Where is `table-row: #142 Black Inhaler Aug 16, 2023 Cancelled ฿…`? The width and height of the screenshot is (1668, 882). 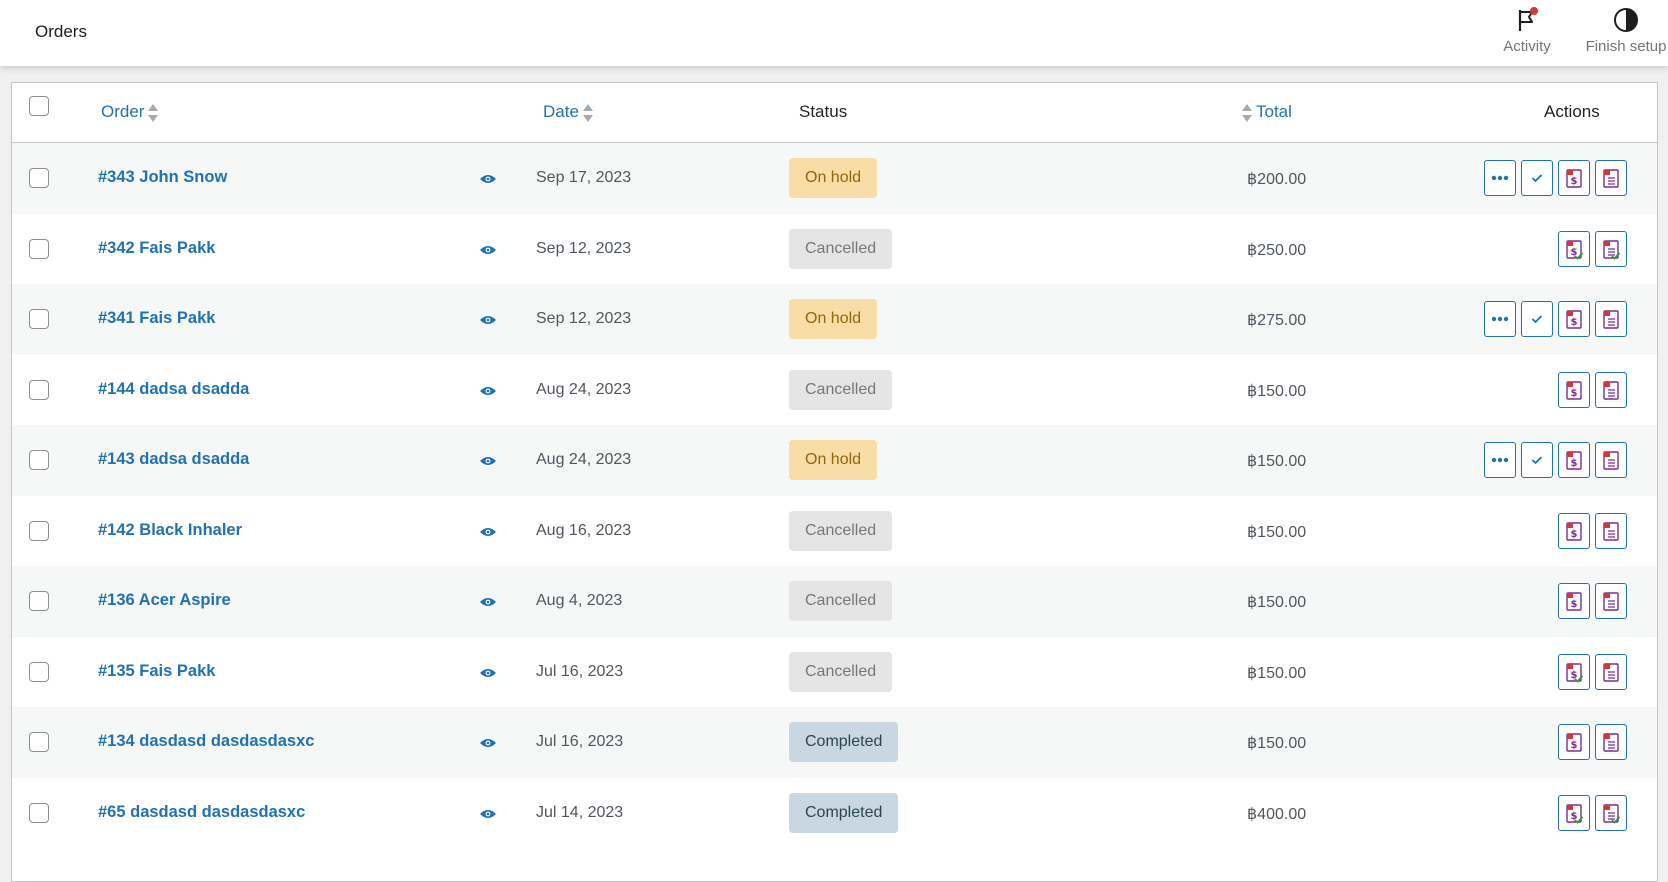 table-row: #142 Black Inhaler Aug 16, 2023 Cancelled ฿… is located at coordinates (834, 531).